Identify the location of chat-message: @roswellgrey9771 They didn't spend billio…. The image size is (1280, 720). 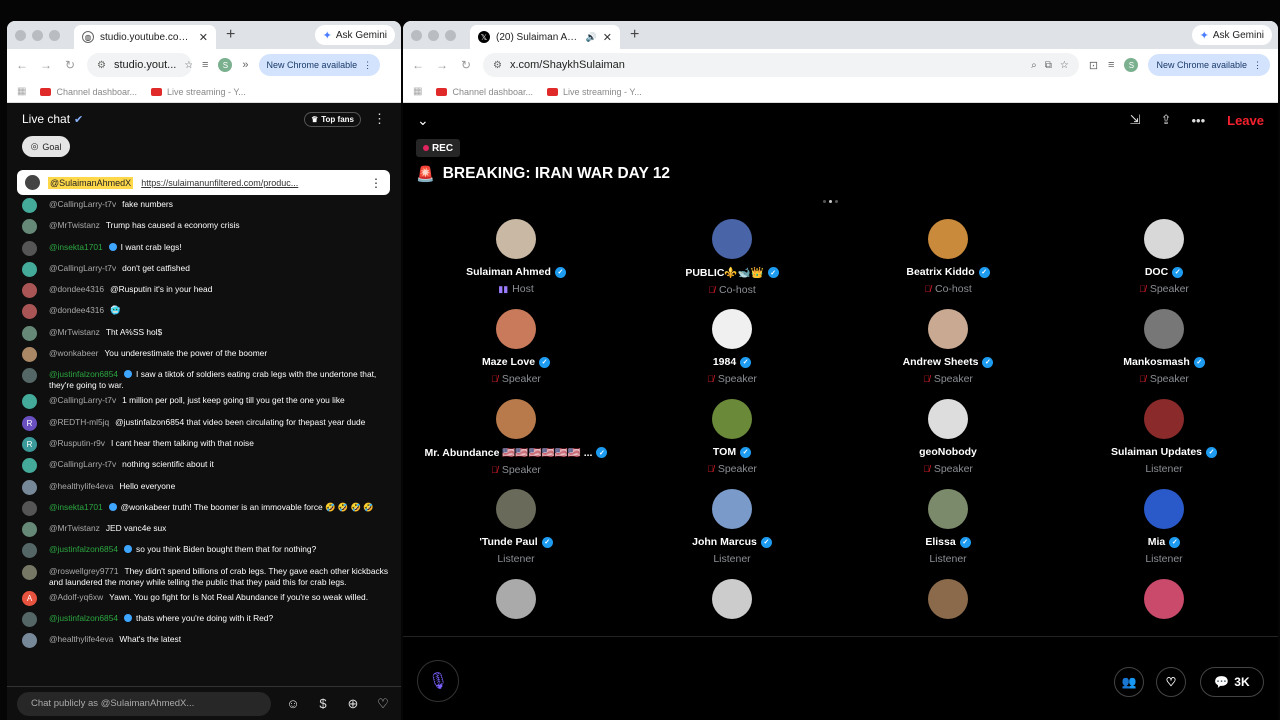
(204, 575).